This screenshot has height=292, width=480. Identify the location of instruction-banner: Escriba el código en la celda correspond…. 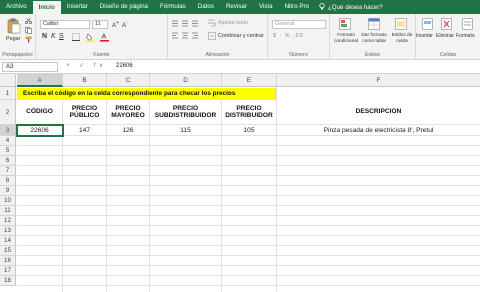
(146, 94).